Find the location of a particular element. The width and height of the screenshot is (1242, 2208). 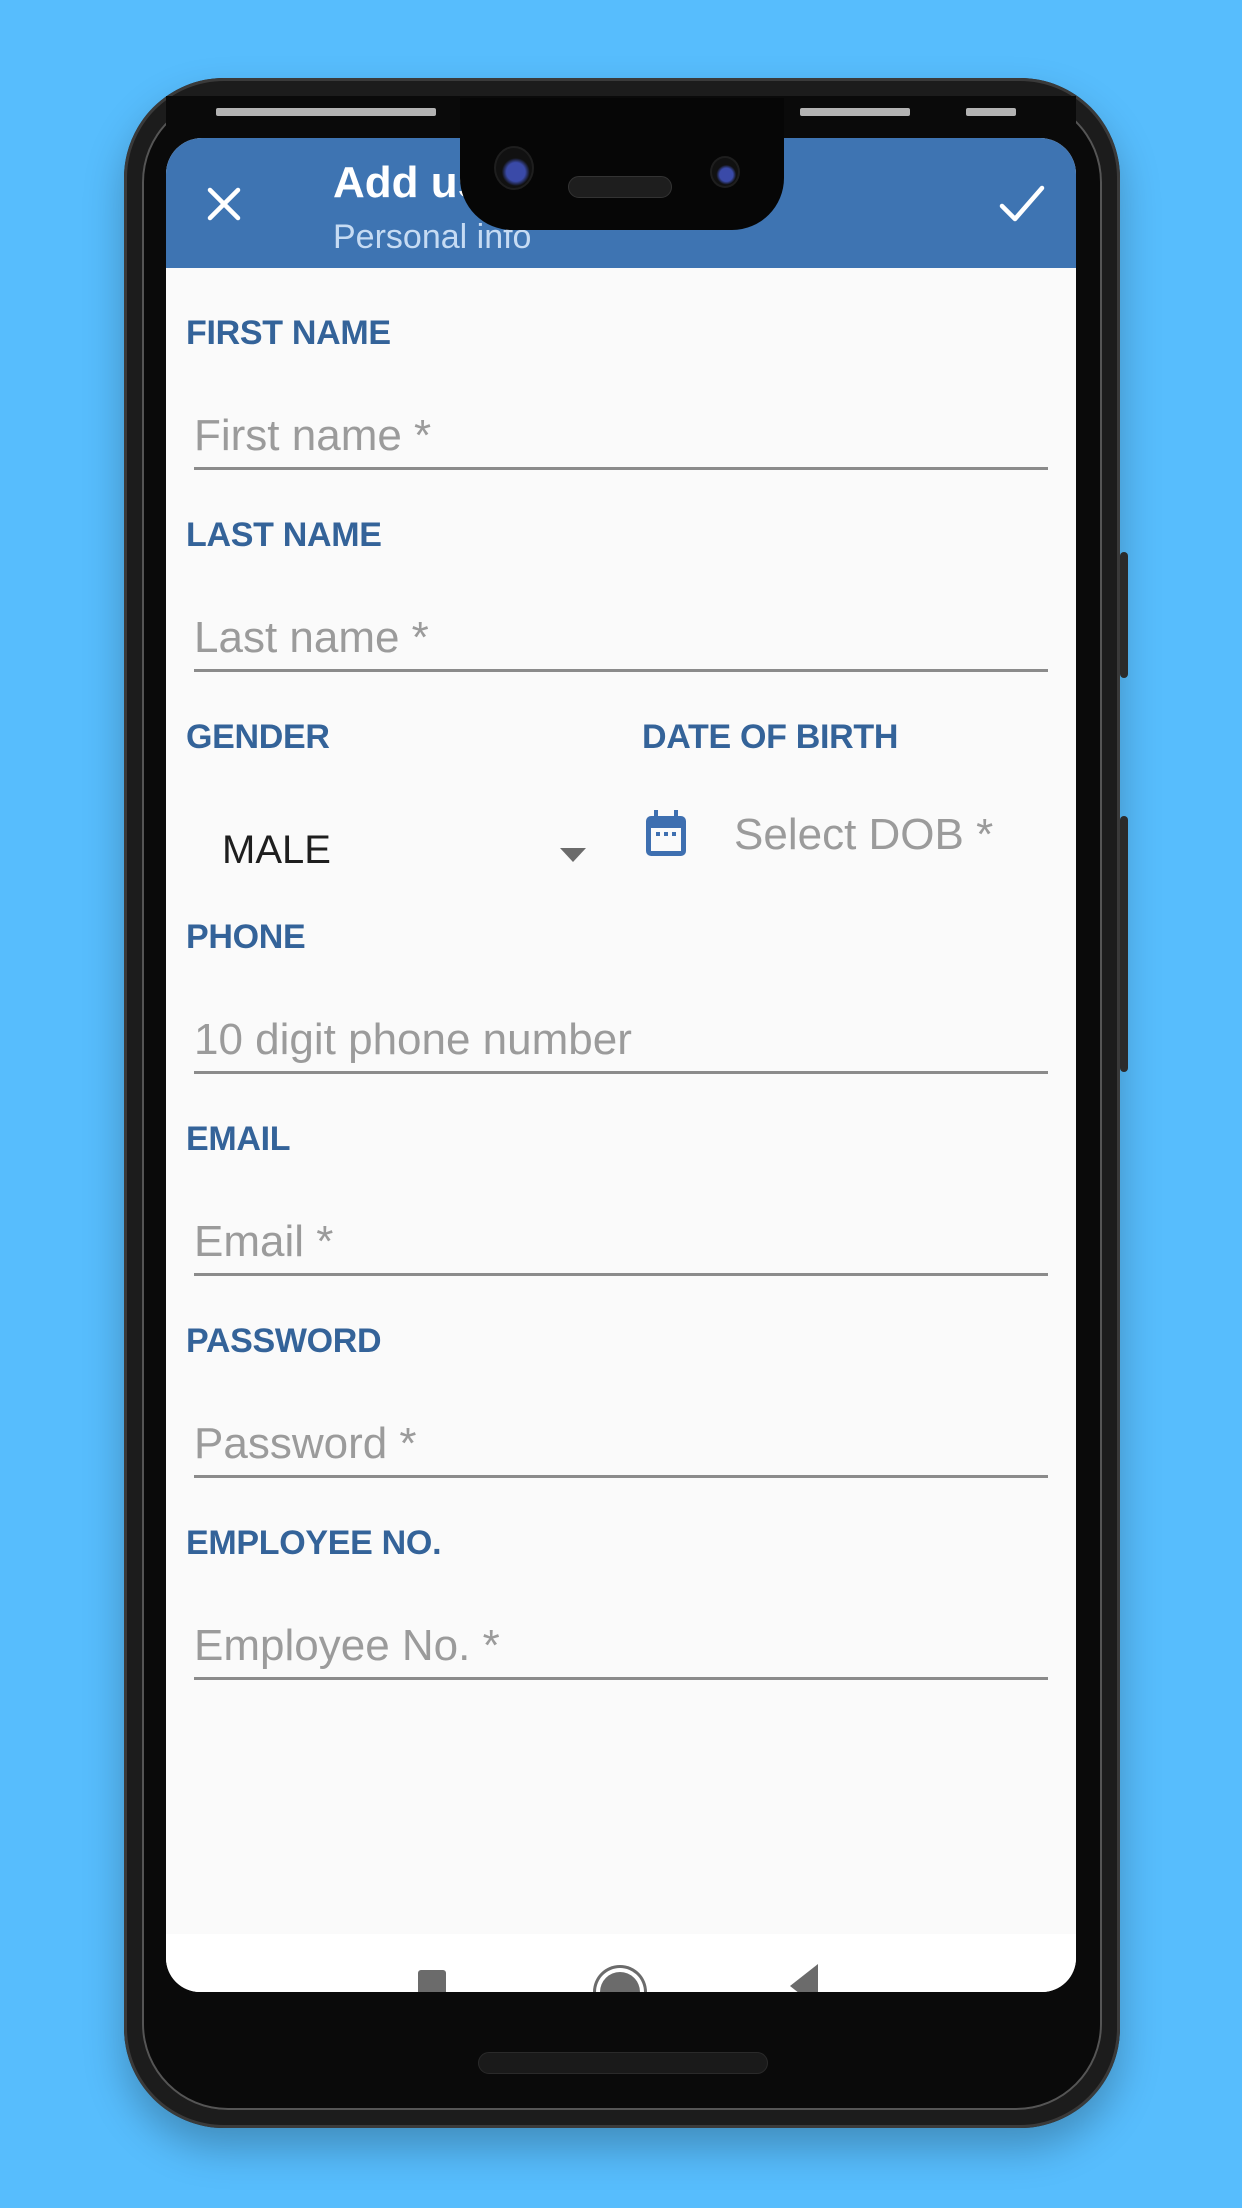

gender-dropdown: MALE is located at coordinates (404, 852).